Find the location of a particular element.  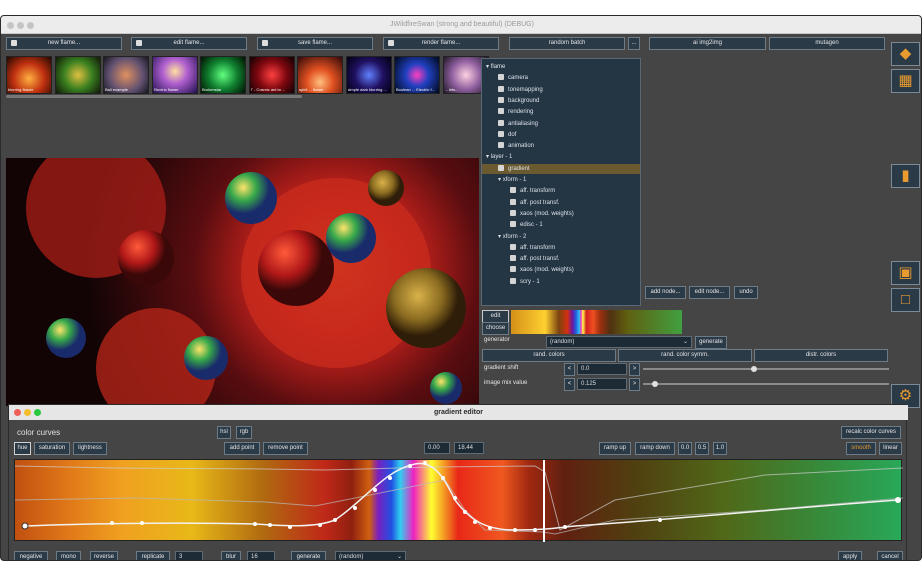

negative-button: negative is located at coordinates (31, 555).